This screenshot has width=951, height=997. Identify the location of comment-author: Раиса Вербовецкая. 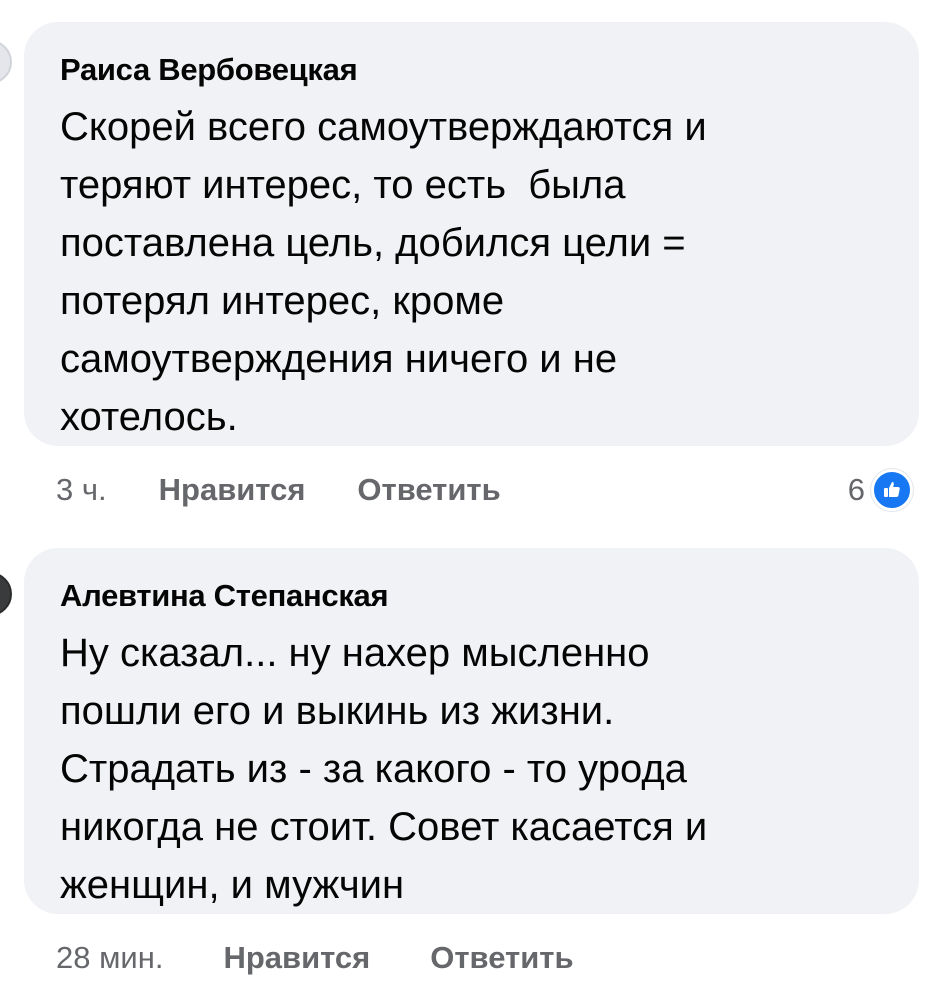
(475, 70).